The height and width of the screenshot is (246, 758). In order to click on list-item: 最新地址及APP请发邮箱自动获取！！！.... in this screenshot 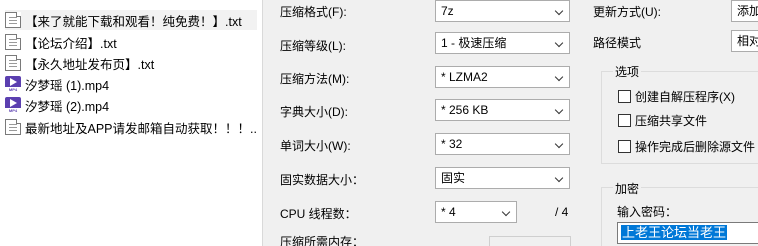, I will do `click(131, 127)`.